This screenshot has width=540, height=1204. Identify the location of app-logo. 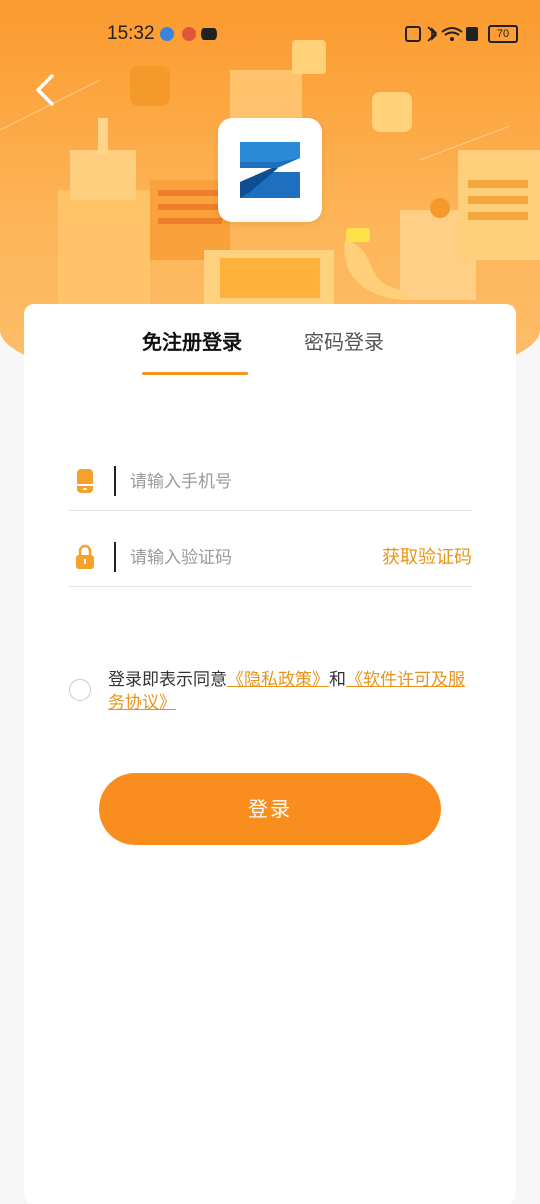
(270, 170).